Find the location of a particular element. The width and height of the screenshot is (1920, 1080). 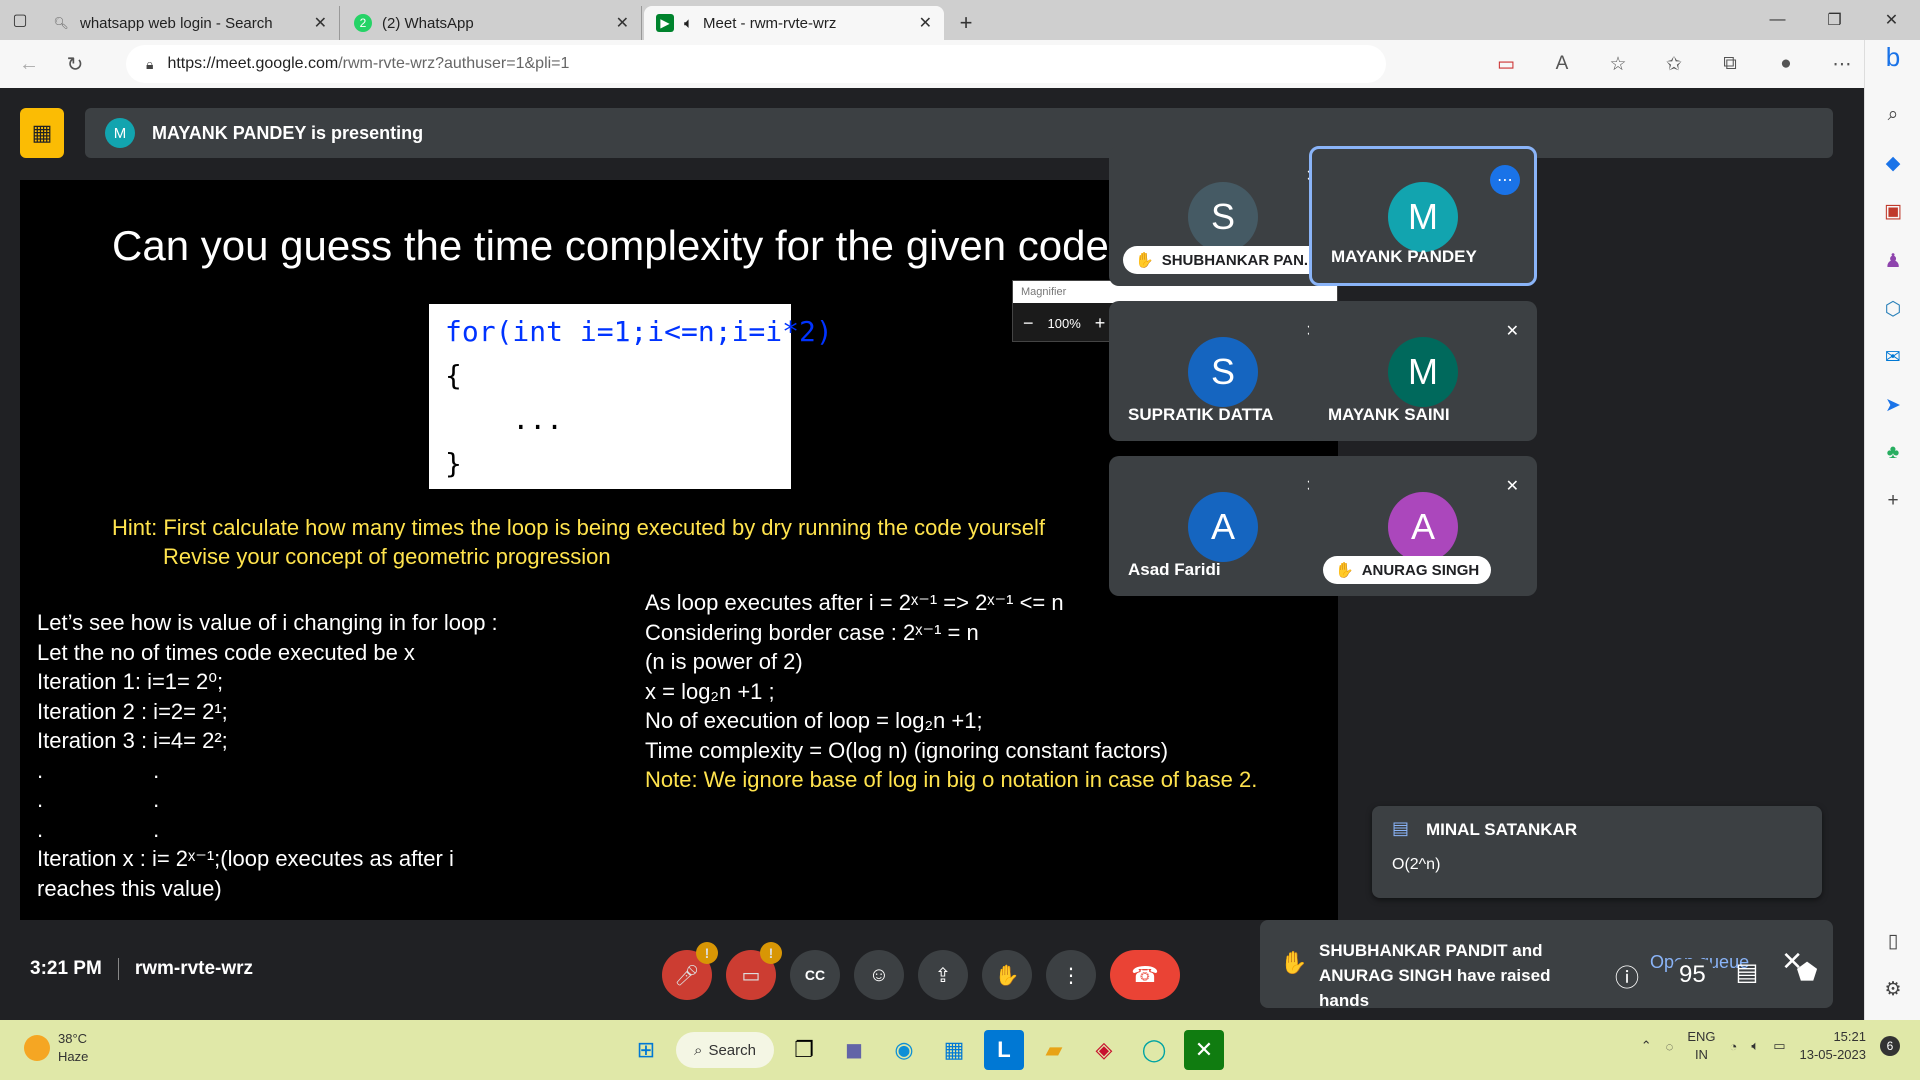

more-options-icon: ⋯ is located at coordinates (1505, 180).